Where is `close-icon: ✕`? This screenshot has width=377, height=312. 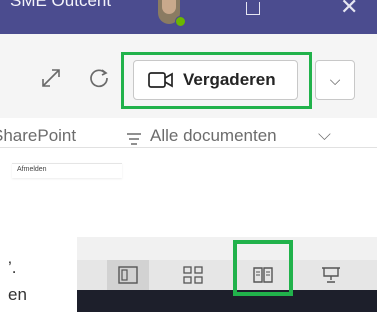
close-icon: ✕ is located at coordinates (349, 10).